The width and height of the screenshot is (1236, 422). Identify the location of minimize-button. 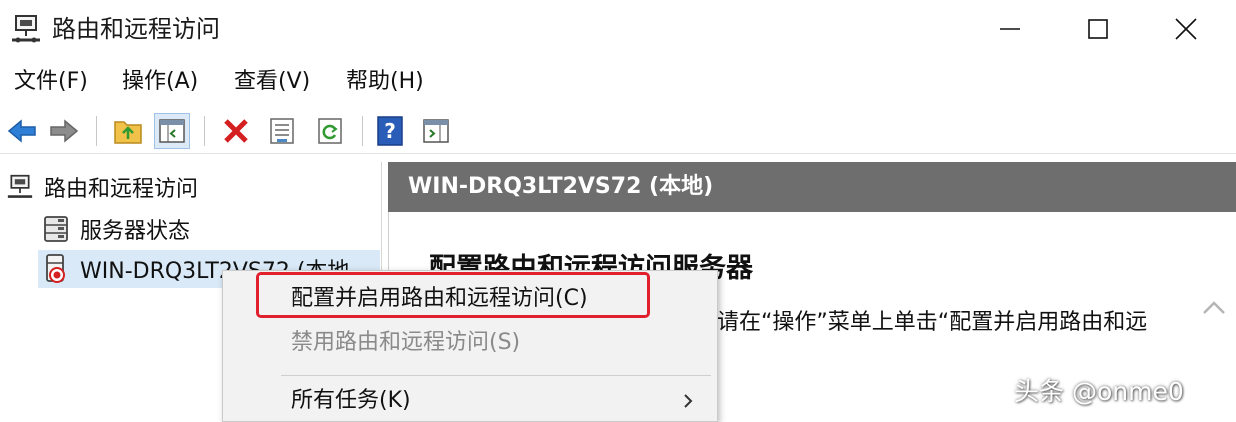
(1010, 29).